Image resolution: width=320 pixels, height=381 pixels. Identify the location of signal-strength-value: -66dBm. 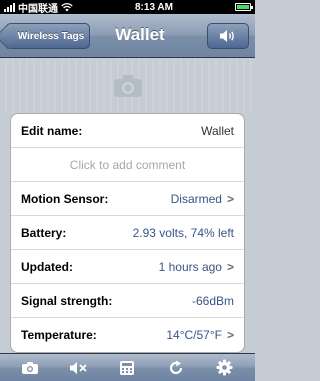
(212, 300).